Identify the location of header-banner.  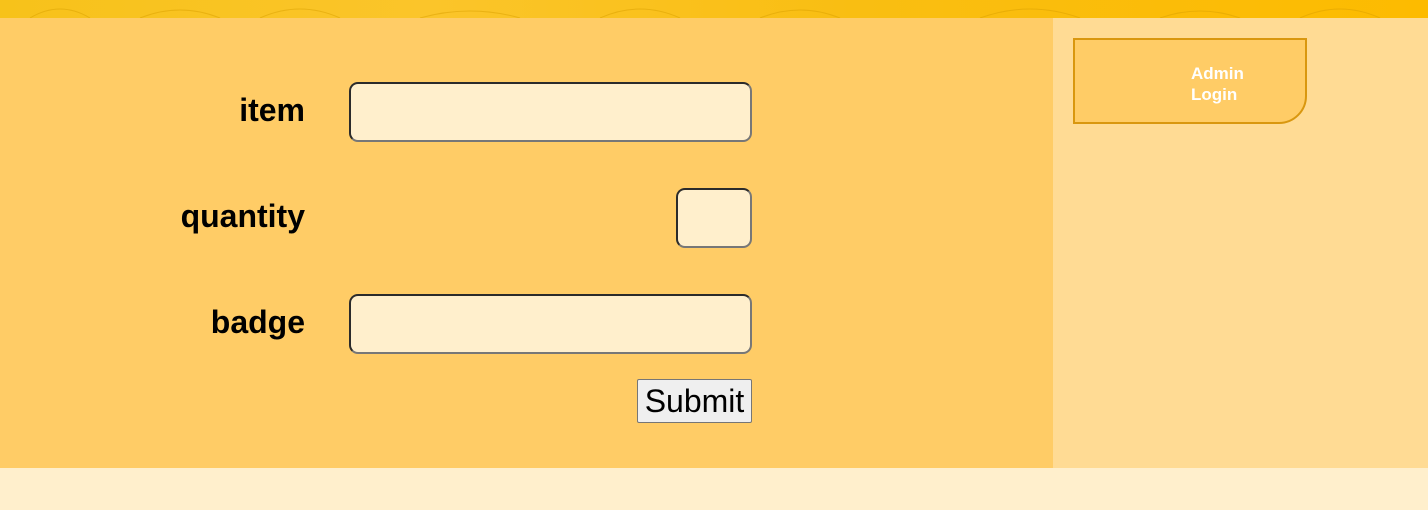
(714, 9).